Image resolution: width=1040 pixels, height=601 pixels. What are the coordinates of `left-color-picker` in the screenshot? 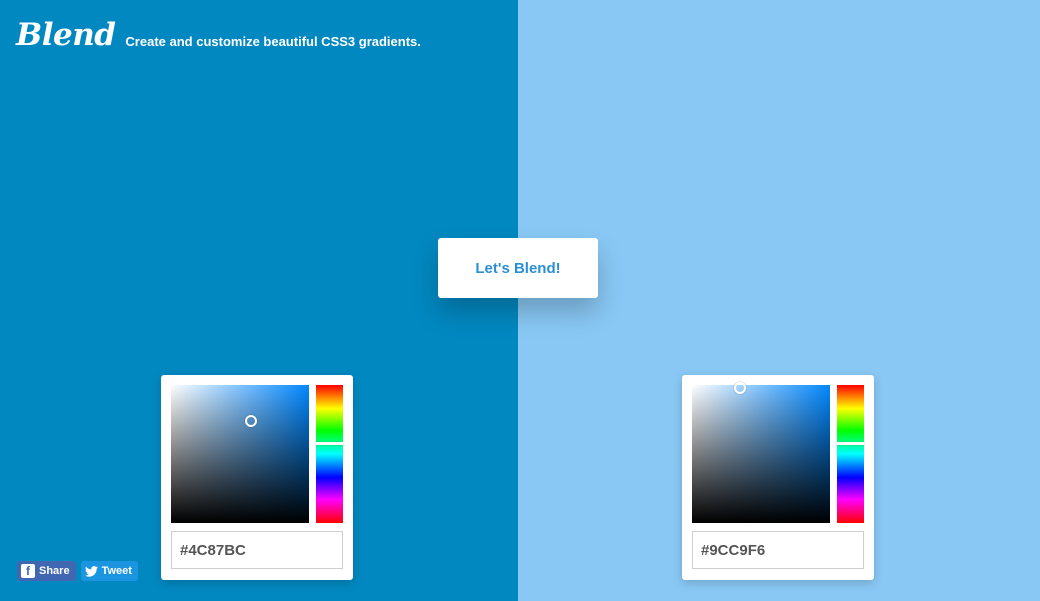 It's located at (257, 477).